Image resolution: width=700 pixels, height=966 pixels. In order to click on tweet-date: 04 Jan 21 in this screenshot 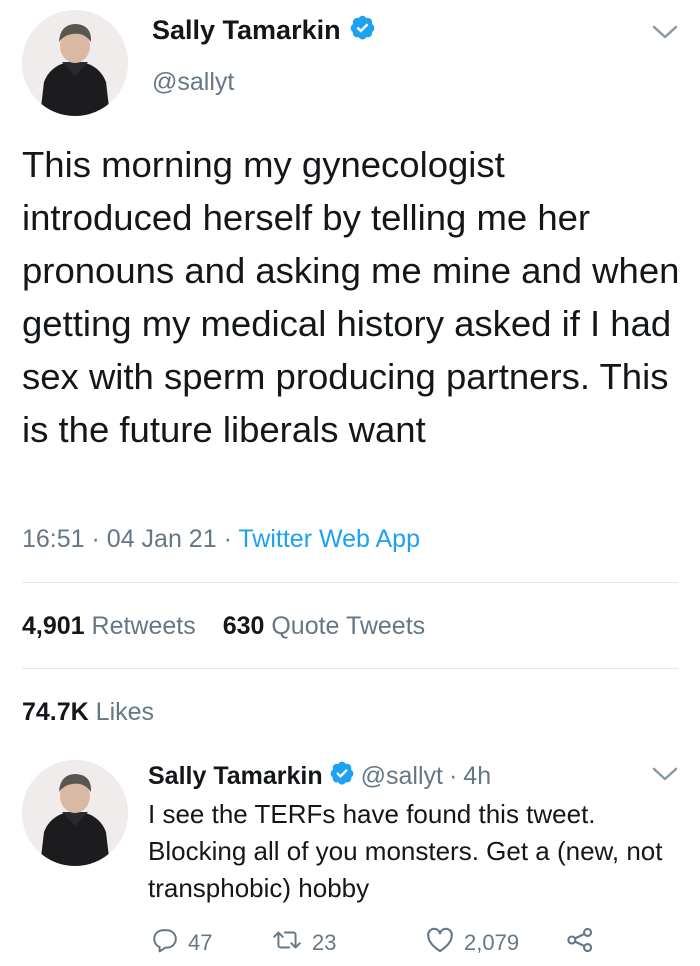, I will do `click(161, 539)`.